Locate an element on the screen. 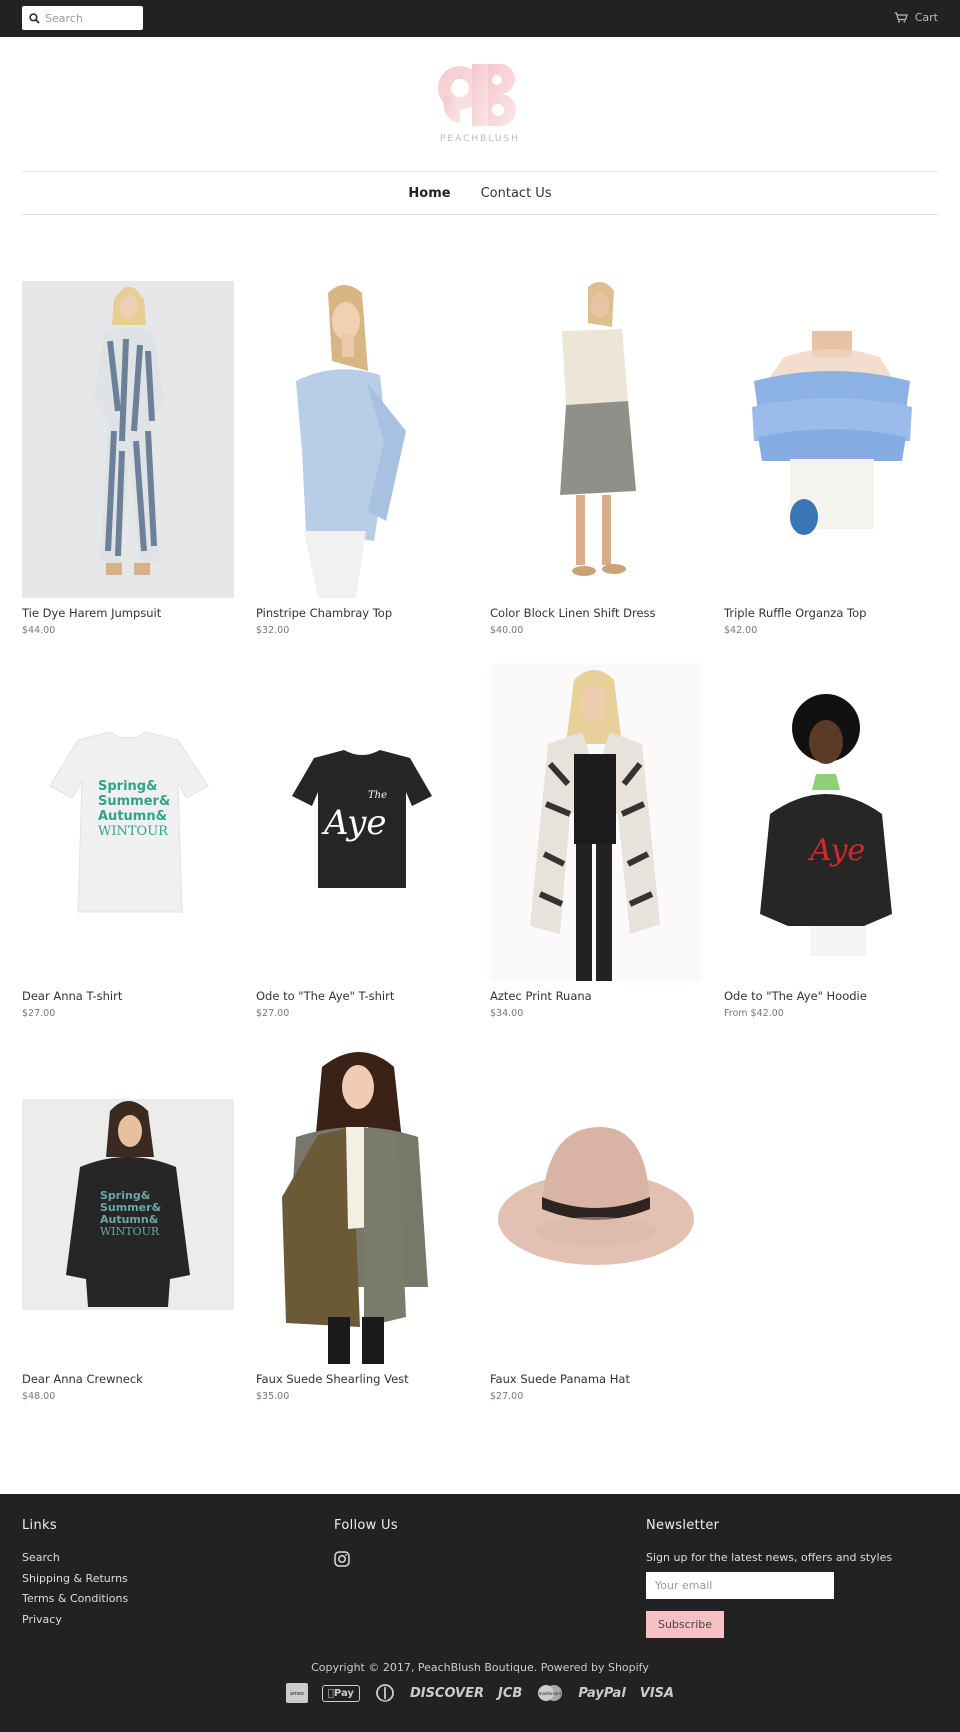 The image size is (960, 1732). product-price: $40.00 is located at coordinates (507, 630).